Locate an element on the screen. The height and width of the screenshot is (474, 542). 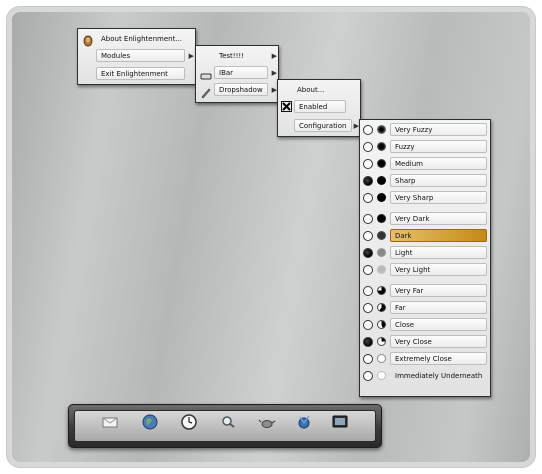
radio-sharp is located at coordinates (368, 181).